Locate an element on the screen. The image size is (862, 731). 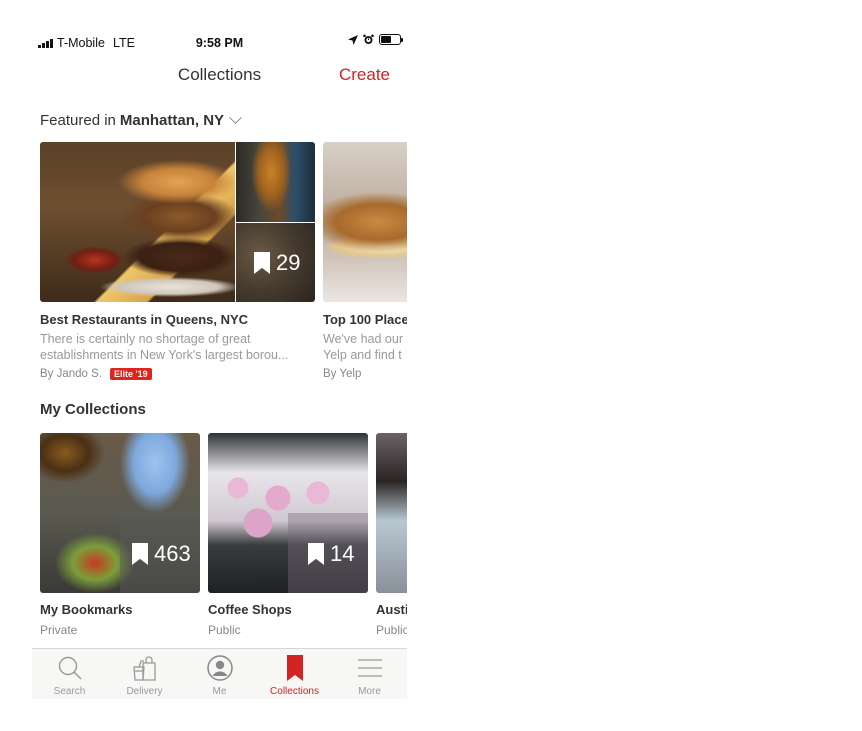
tab-collections: Collections is located at coordinates (294, 674).